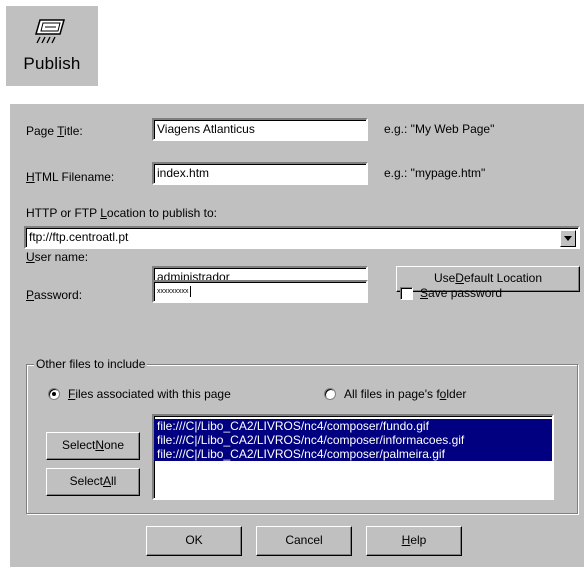  Describe the element at coordinates (302, 237) in the screenshot. I see `location-combobox: ftp://ftp.centroatl.pt` at that location.